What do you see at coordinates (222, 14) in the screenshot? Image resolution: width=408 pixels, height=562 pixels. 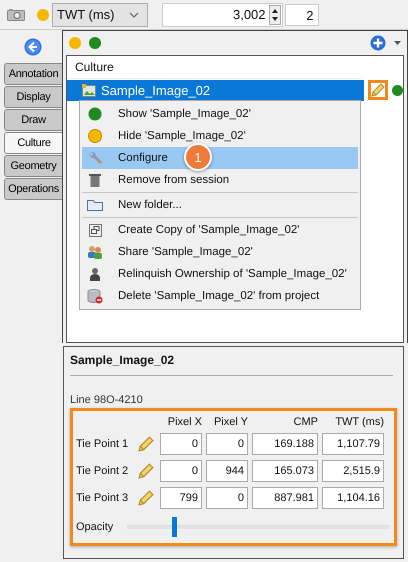 I see `value-spinbox: 3,002` at bounding box center [222, 14].